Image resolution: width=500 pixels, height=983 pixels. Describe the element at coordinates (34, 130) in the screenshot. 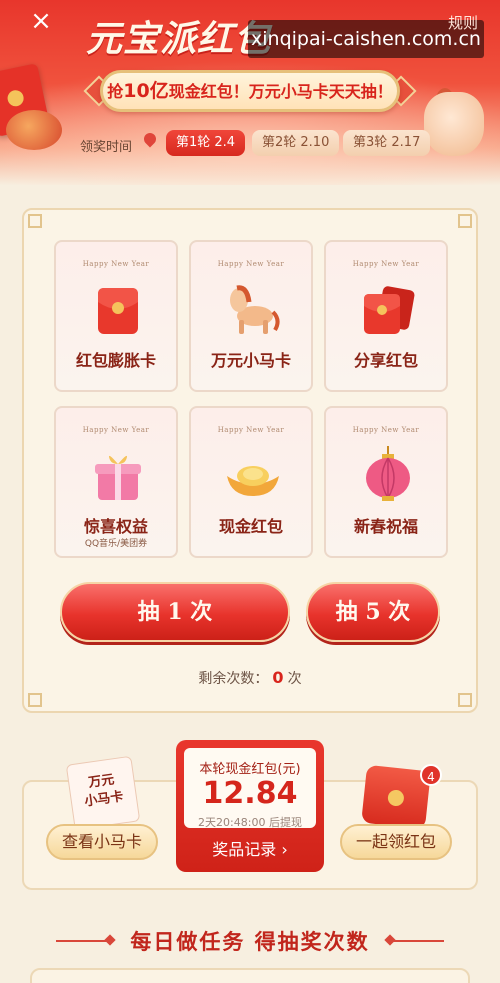

I see `koi-fish-decoration-icon` at that location.